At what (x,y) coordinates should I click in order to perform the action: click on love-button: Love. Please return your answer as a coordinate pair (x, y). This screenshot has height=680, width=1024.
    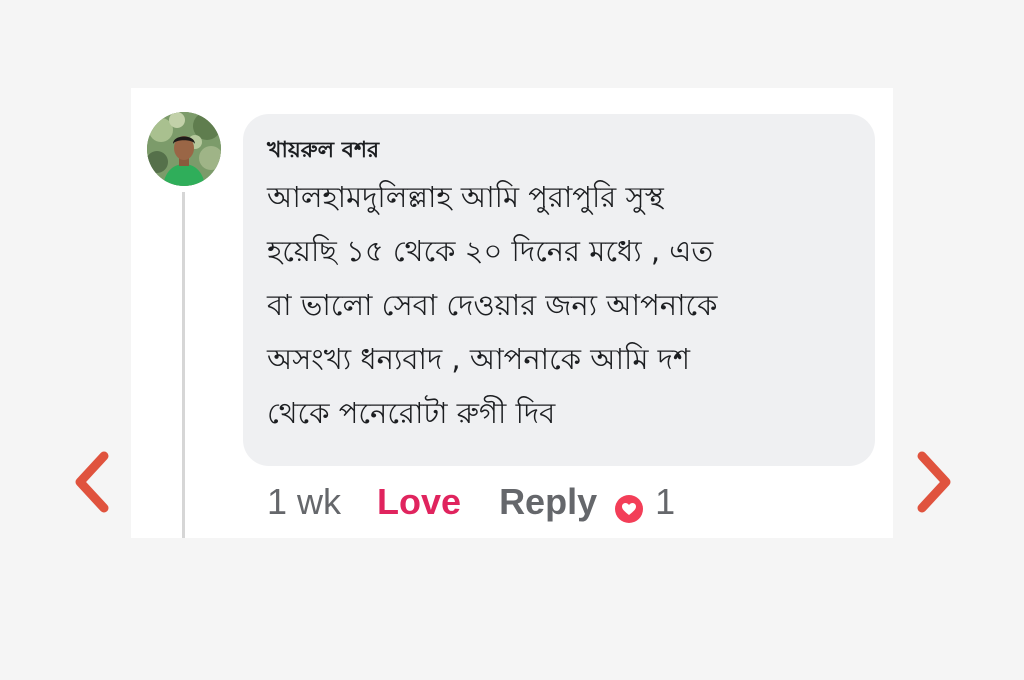
    Looking at the image, I should click on (419, 502).